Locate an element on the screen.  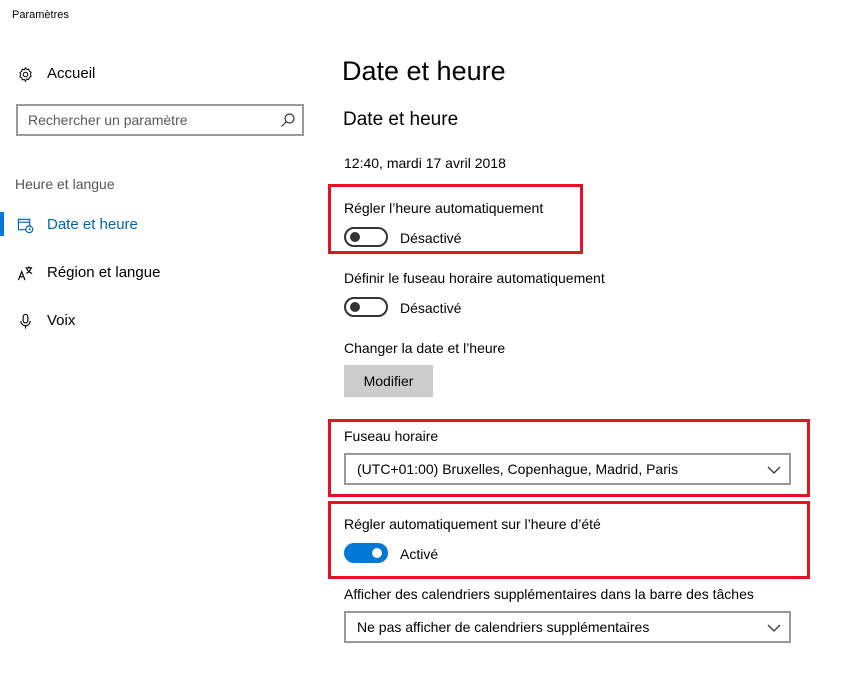
auto-time-state: Désactivé is located at coordinates (431, 238).